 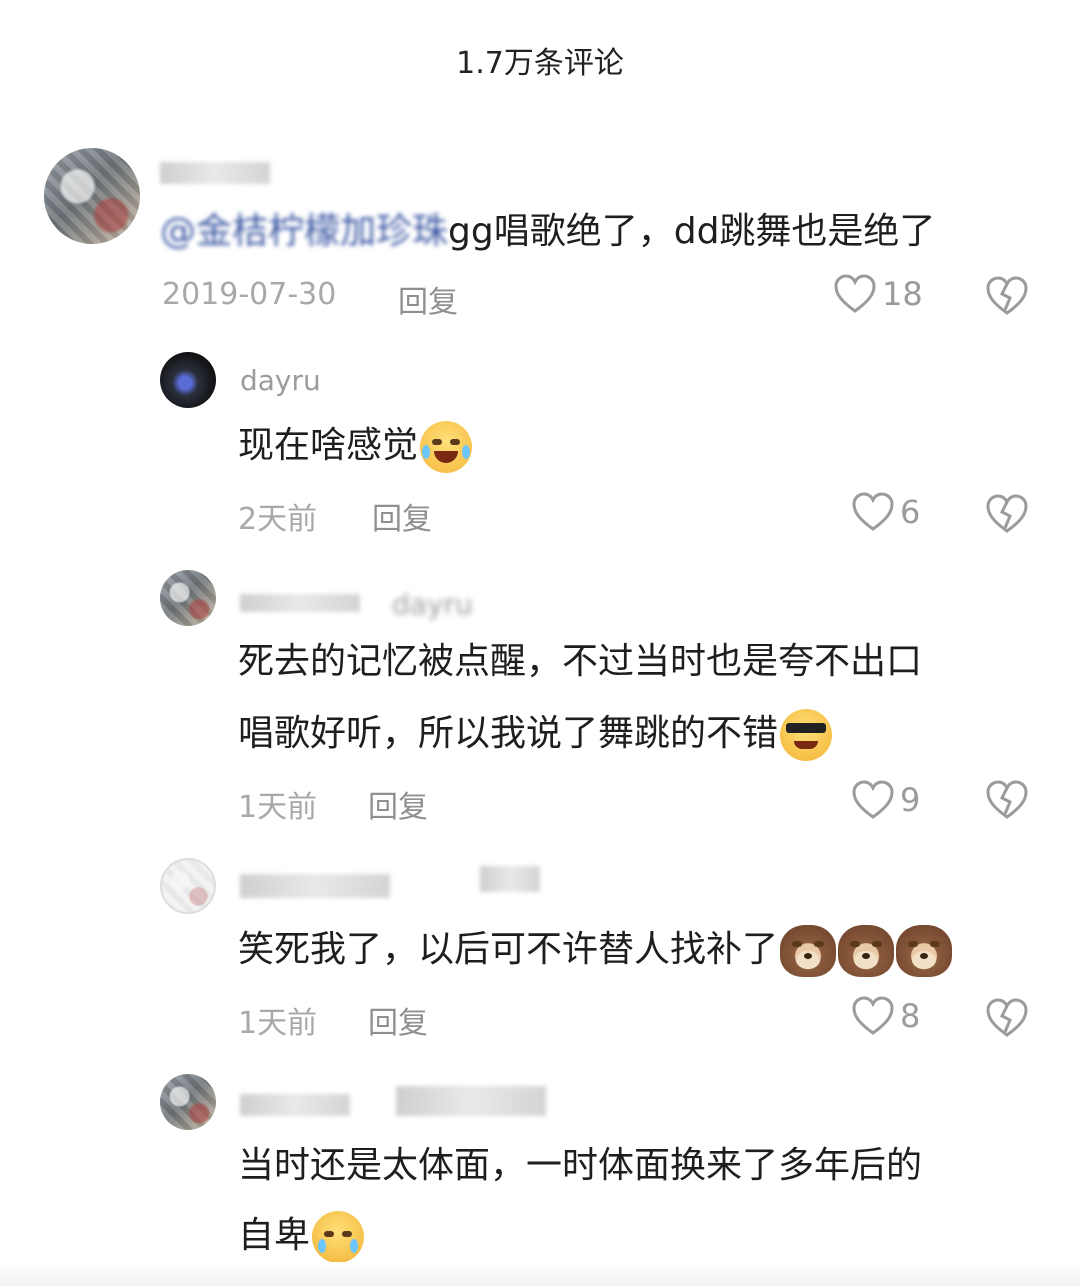 I want to click on sunglasses-icon, so click(x=806, y=735).